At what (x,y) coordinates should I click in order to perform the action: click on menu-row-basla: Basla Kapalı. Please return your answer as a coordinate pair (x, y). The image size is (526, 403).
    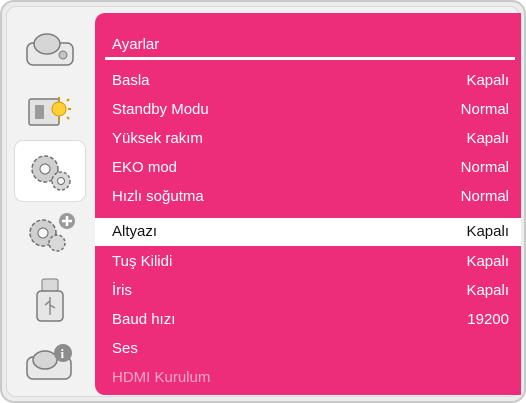
    Looking at the image, I should click on (308, 81).